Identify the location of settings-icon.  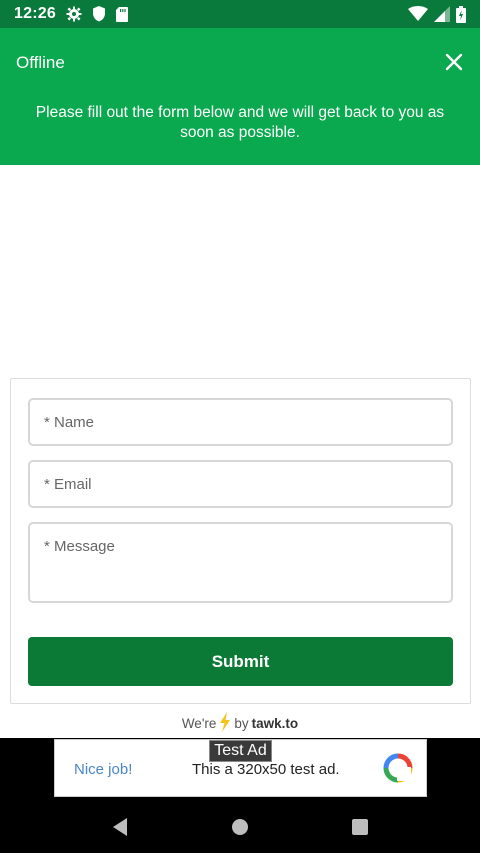
(74, 14).